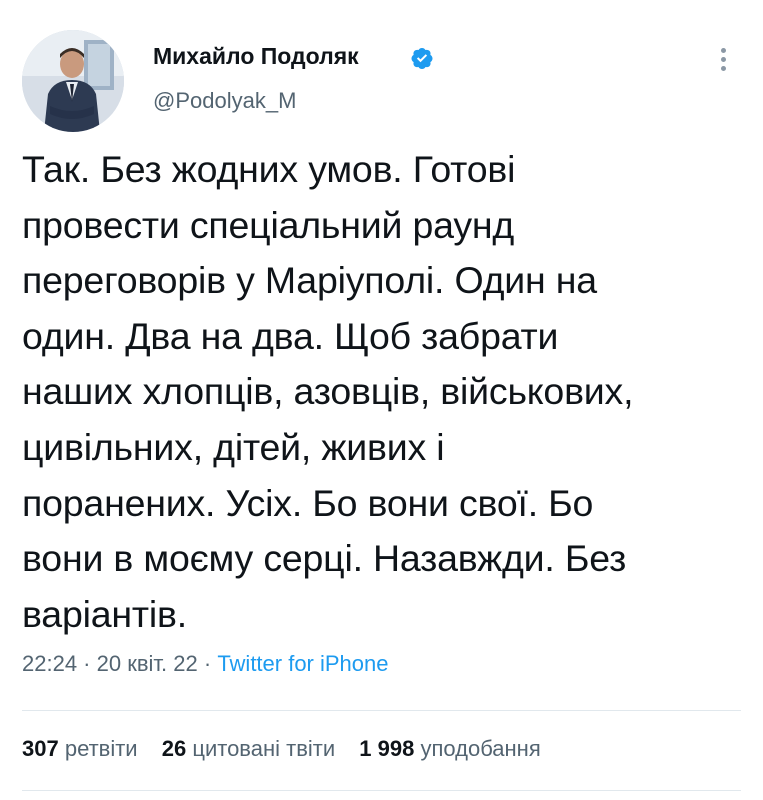  Describe the element at coordinates (256, 56) in the screenshot. I see `author-name: Михайло Подоляк` at that location.